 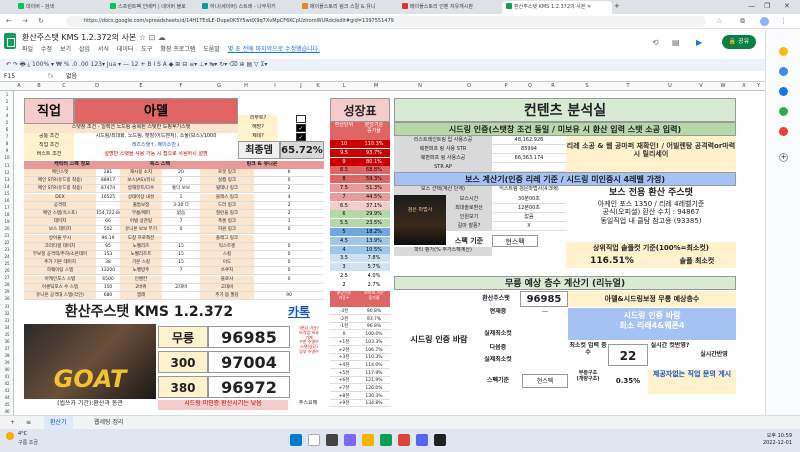 I want to click on row-header: 16, so click(x=7, y=200).